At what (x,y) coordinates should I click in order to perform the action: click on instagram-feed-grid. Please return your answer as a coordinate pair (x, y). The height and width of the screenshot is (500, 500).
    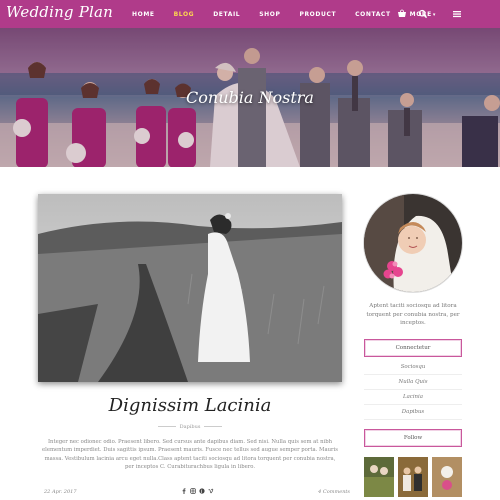
    Looking at the image, I should click on (413, 477).